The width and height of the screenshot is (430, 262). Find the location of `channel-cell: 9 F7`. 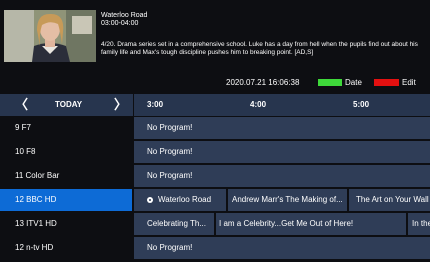

channel-cell: 9 F7 is located at coordinates (66, 128).